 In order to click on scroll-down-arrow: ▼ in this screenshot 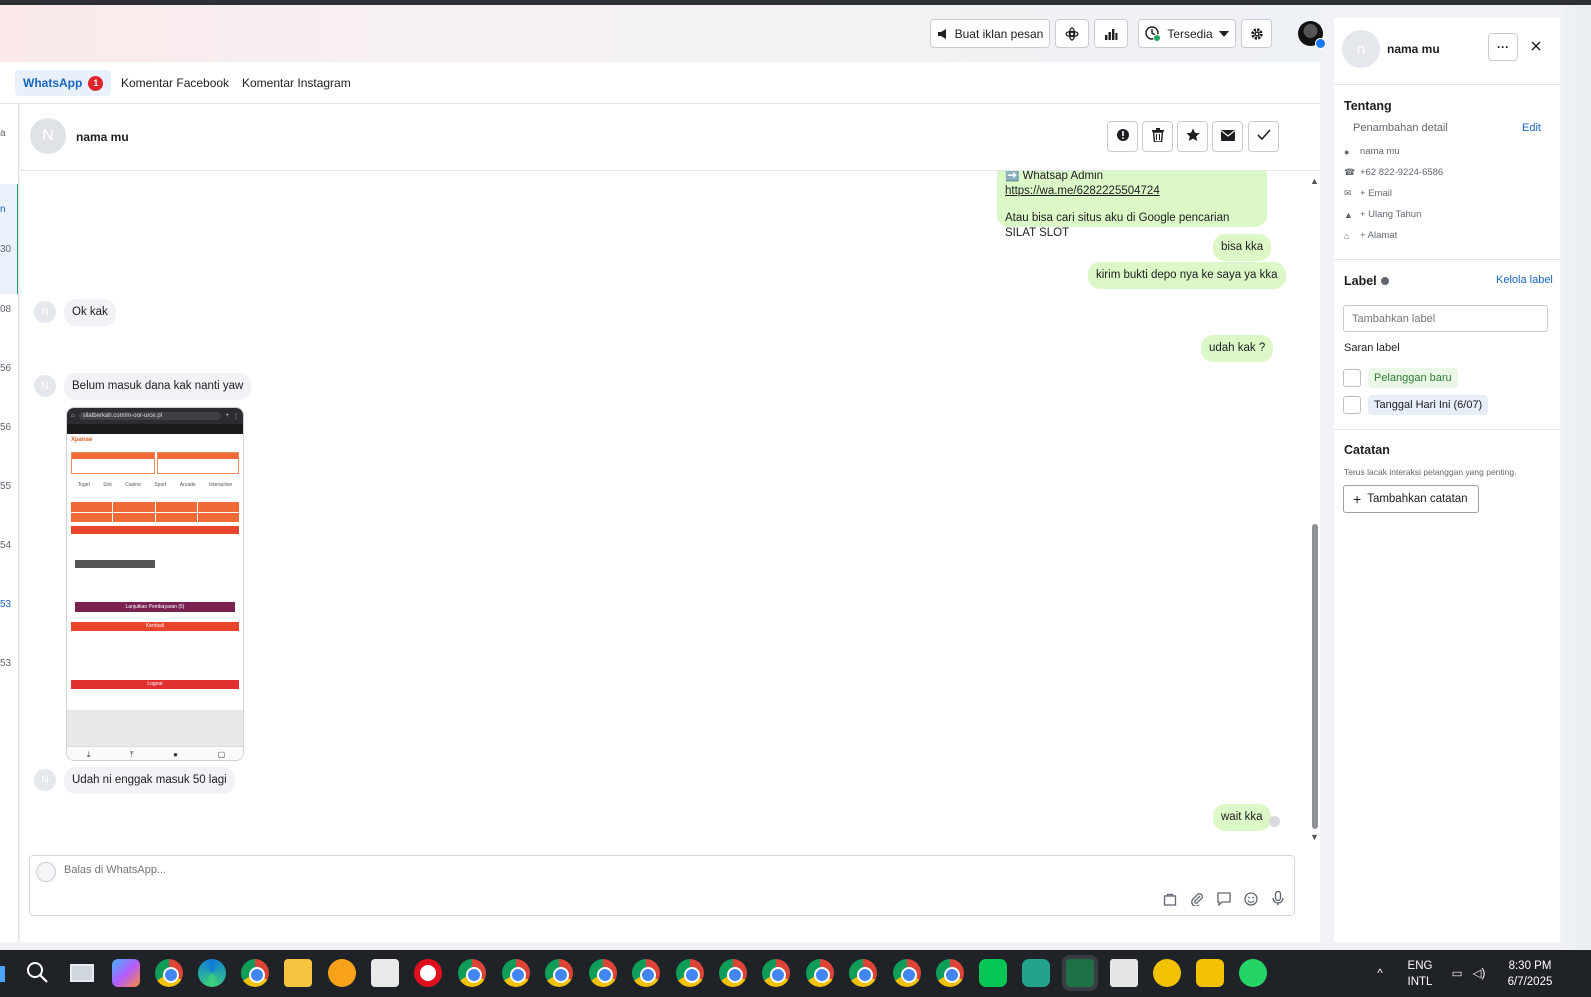, I will do `click(1314, 837)`.